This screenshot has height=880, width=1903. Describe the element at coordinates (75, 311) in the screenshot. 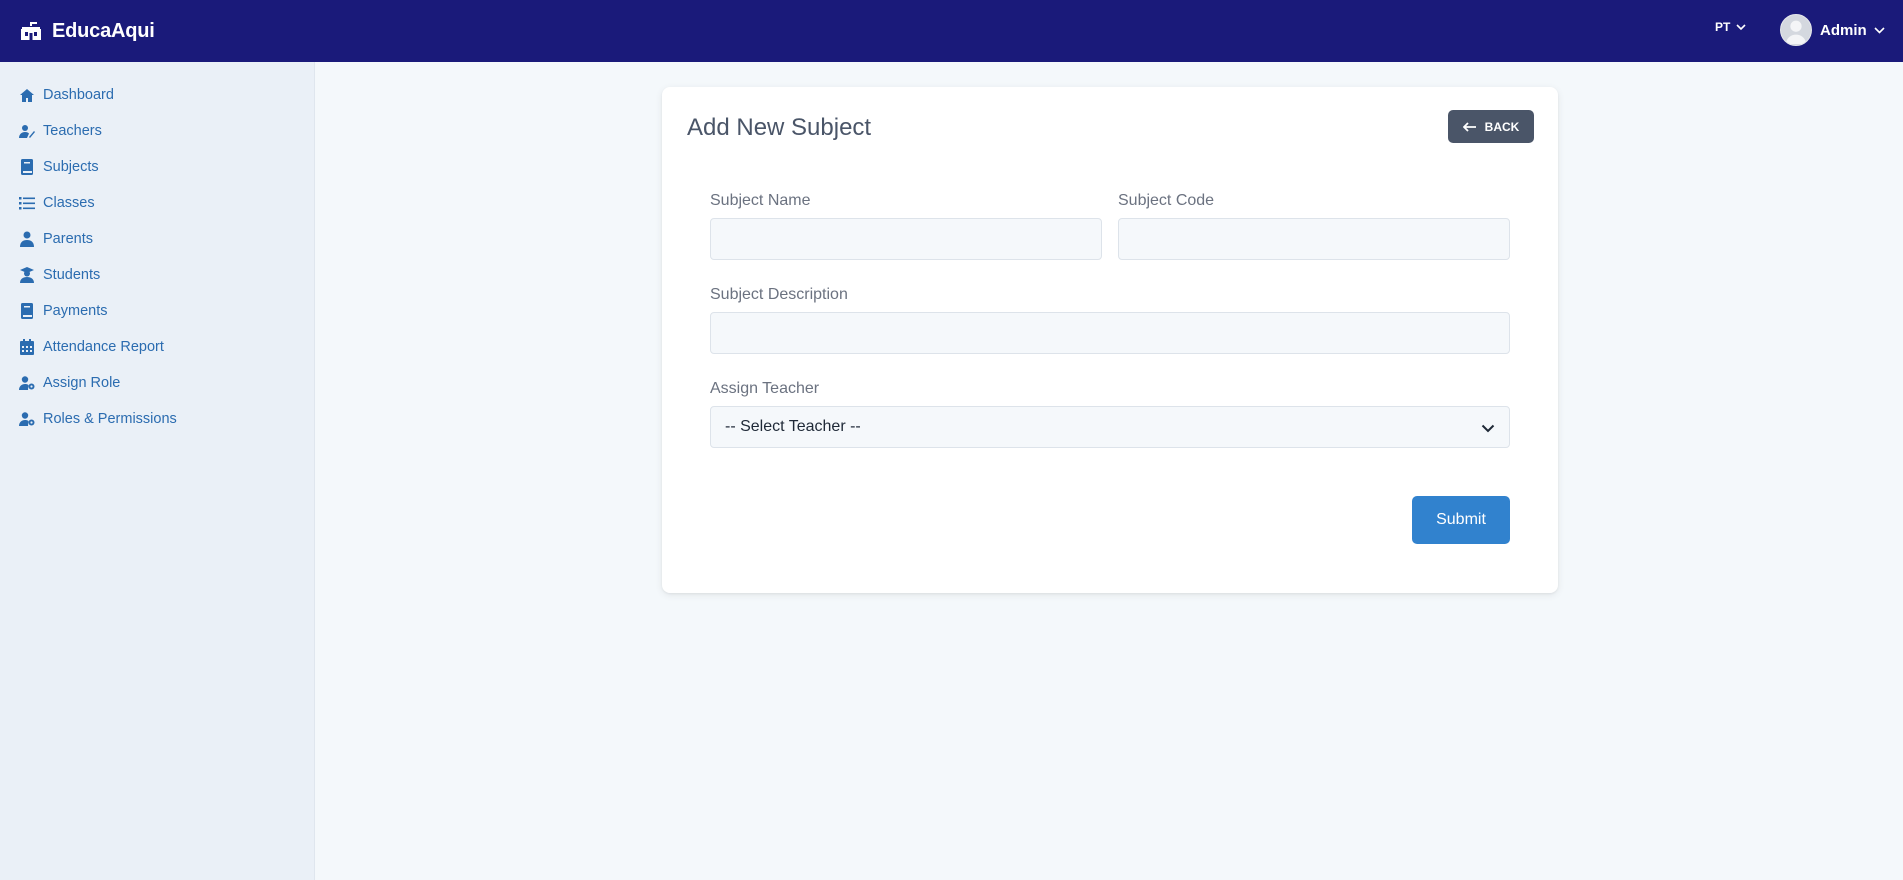

I see `sidebar-item-label: Payments` at that location.